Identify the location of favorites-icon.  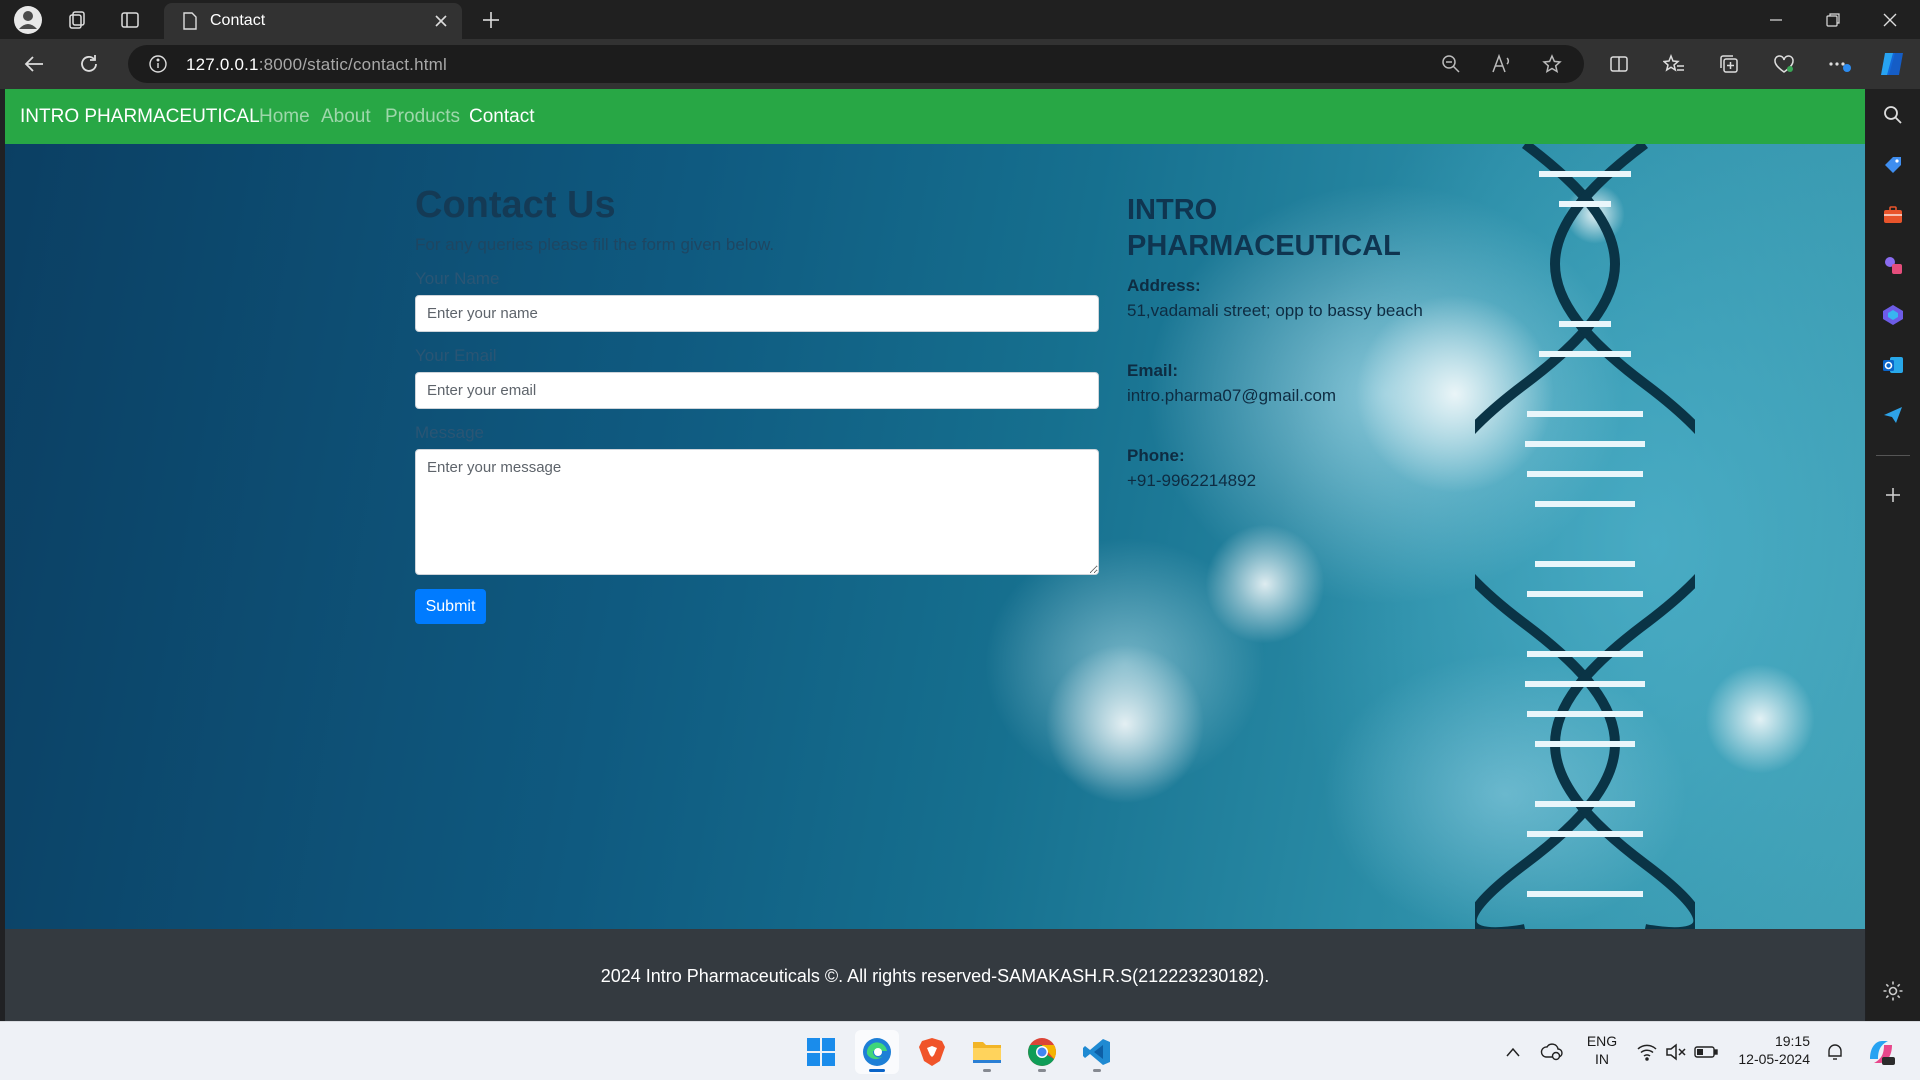
(1674, 64).